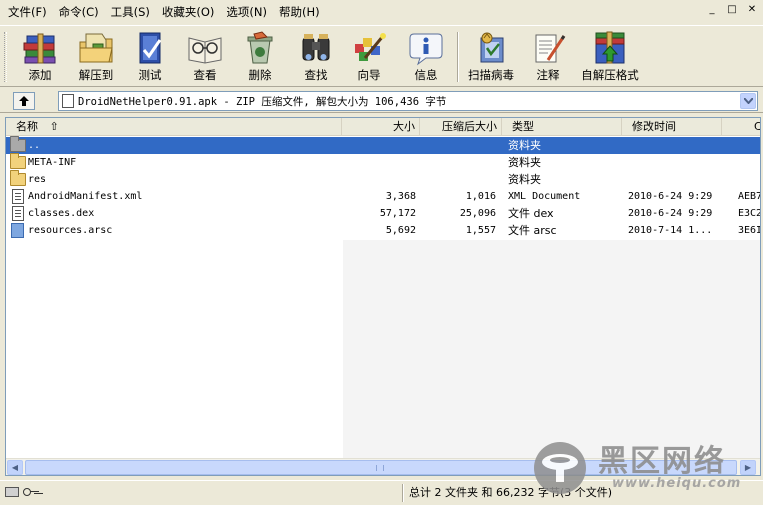 This screenshot has width=763, height=505. I want to click on arrow-up-icon, so click(24, 101).